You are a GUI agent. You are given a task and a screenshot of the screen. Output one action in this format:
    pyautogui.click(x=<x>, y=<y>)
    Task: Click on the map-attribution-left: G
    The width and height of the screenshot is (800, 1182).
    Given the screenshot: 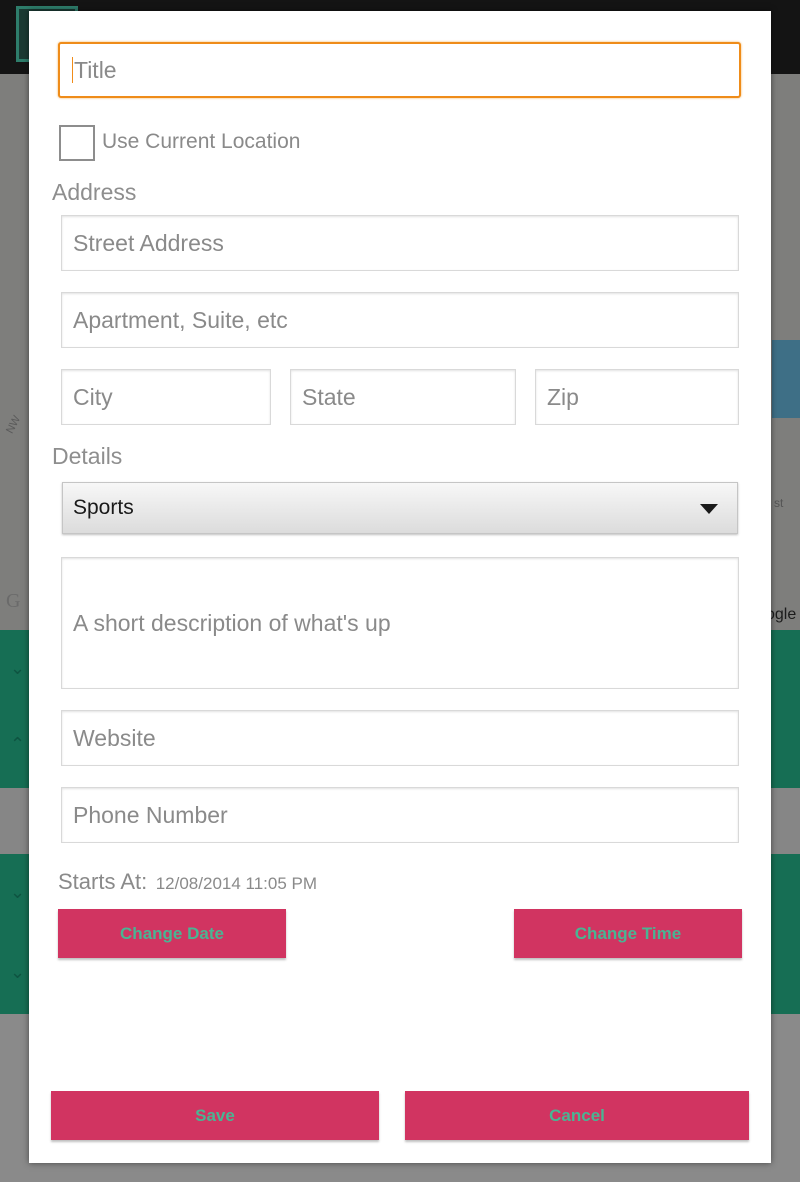 What is the action you would take?
    pyautogui.click(x=13, y=601)
    